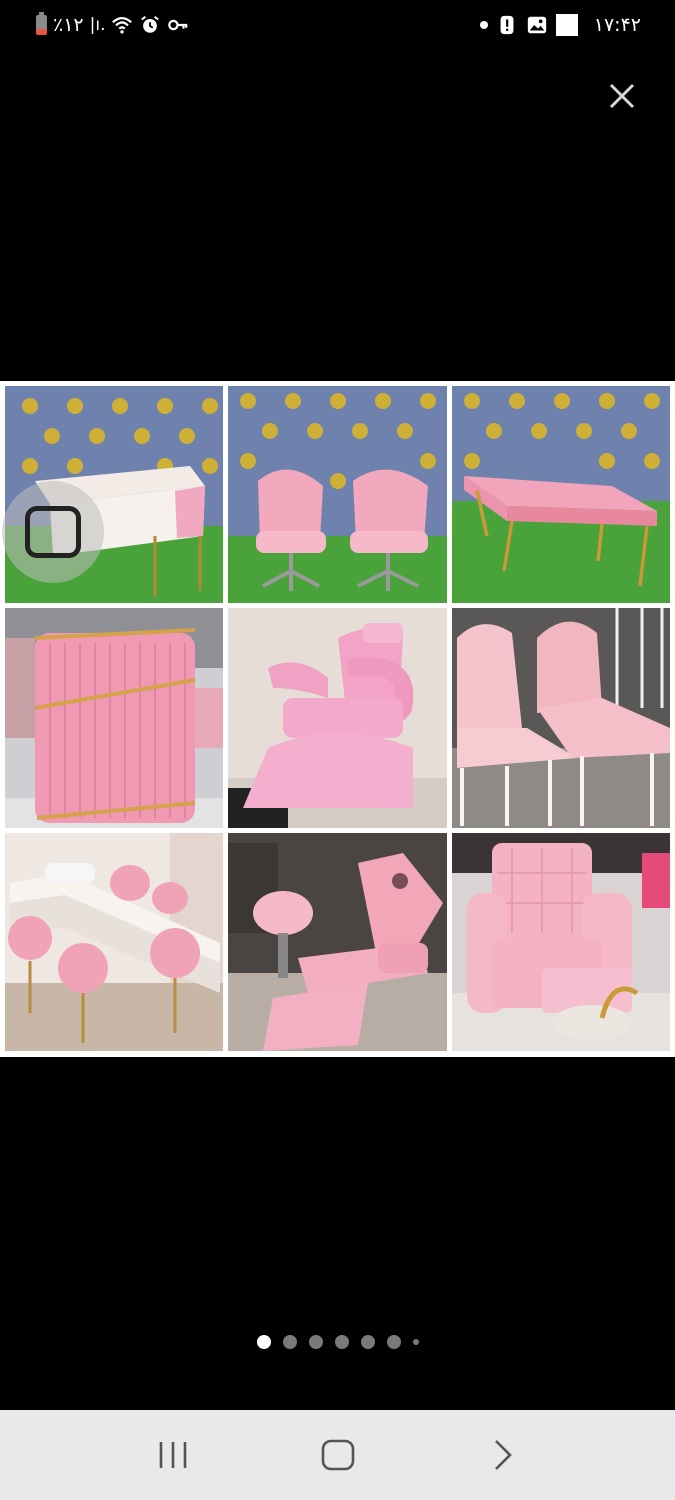  Describe the element at coordinates (337, 942) in the screenshot. I see `image-tile-facial-bed` at that location.